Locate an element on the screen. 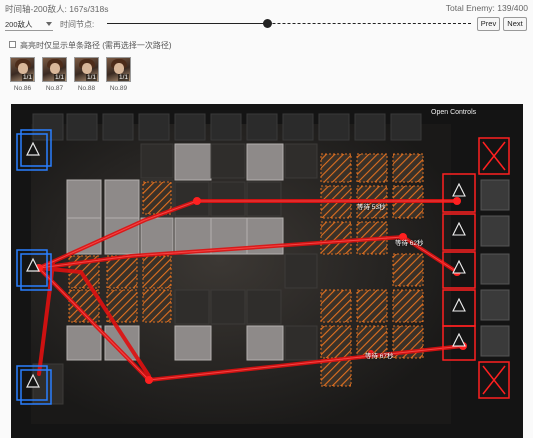 This screenshot has height=438, width=533. enemy-number: No.89 is located at coordinates (118, 88).